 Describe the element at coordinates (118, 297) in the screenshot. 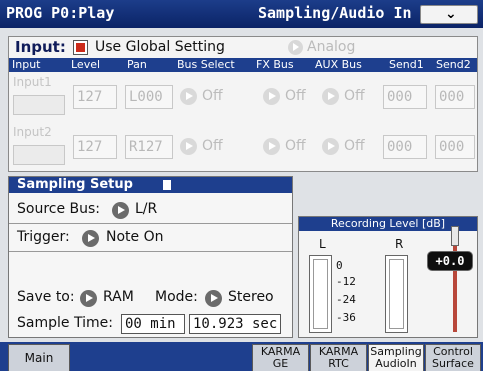

I see `save-to-value: RAM` at that location.